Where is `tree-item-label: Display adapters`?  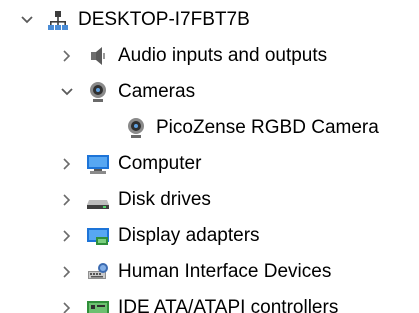 tree-item-label: Display adapters is located at coordinates (189, 235).